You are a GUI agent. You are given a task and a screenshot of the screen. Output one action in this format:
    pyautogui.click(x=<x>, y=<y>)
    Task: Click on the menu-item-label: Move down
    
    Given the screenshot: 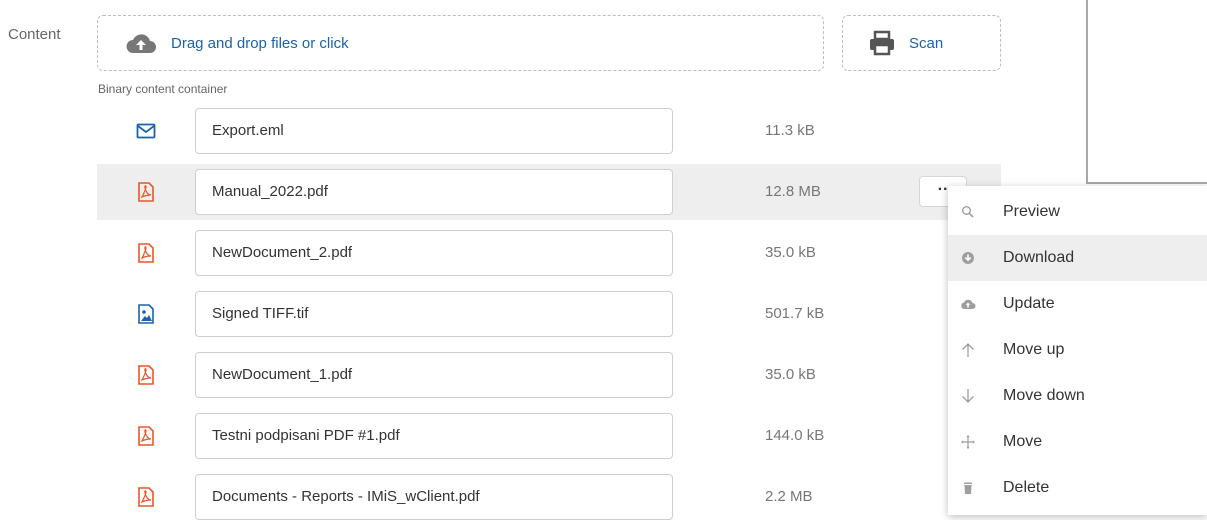 What is the action you would take?
    pyautogui.click(x=1044, y=395)
    